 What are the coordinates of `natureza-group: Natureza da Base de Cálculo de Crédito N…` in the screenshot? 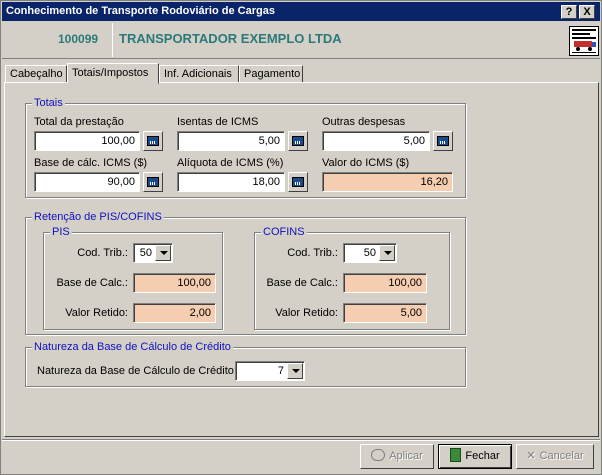 It's located at (245, 364).